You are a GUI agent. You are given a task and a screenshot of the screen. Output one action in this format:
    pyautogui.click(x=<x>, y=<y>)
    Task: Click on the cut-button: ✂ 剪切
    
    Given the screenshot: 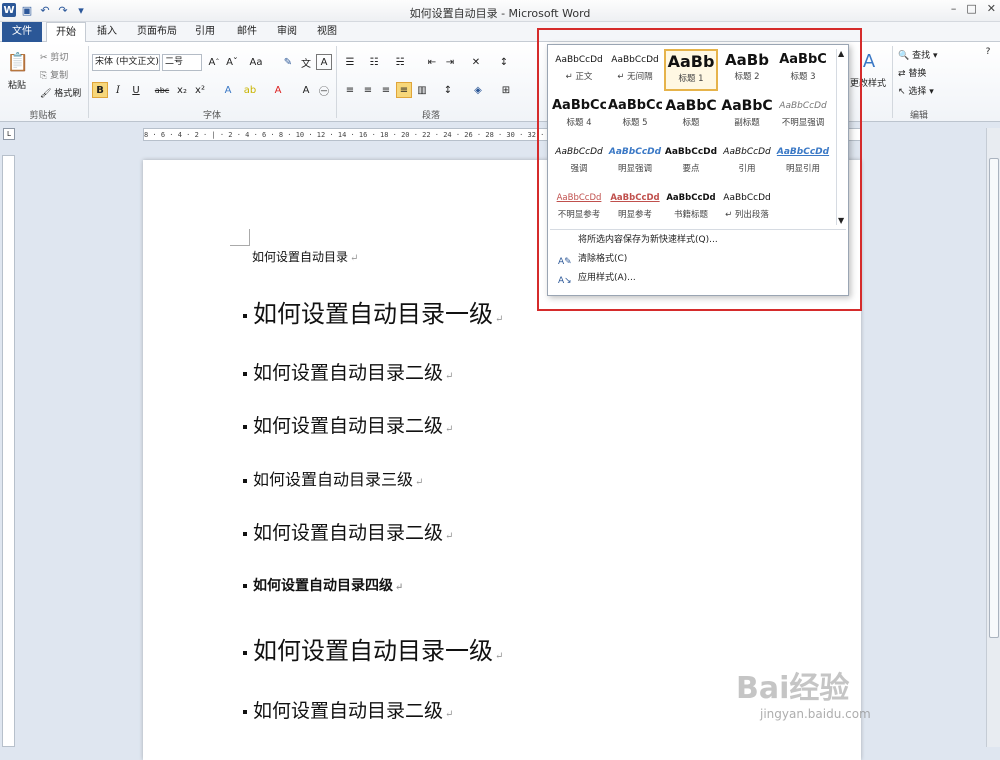 What is the action you would take?
    pyautogui.click(x=54, y=56)
    